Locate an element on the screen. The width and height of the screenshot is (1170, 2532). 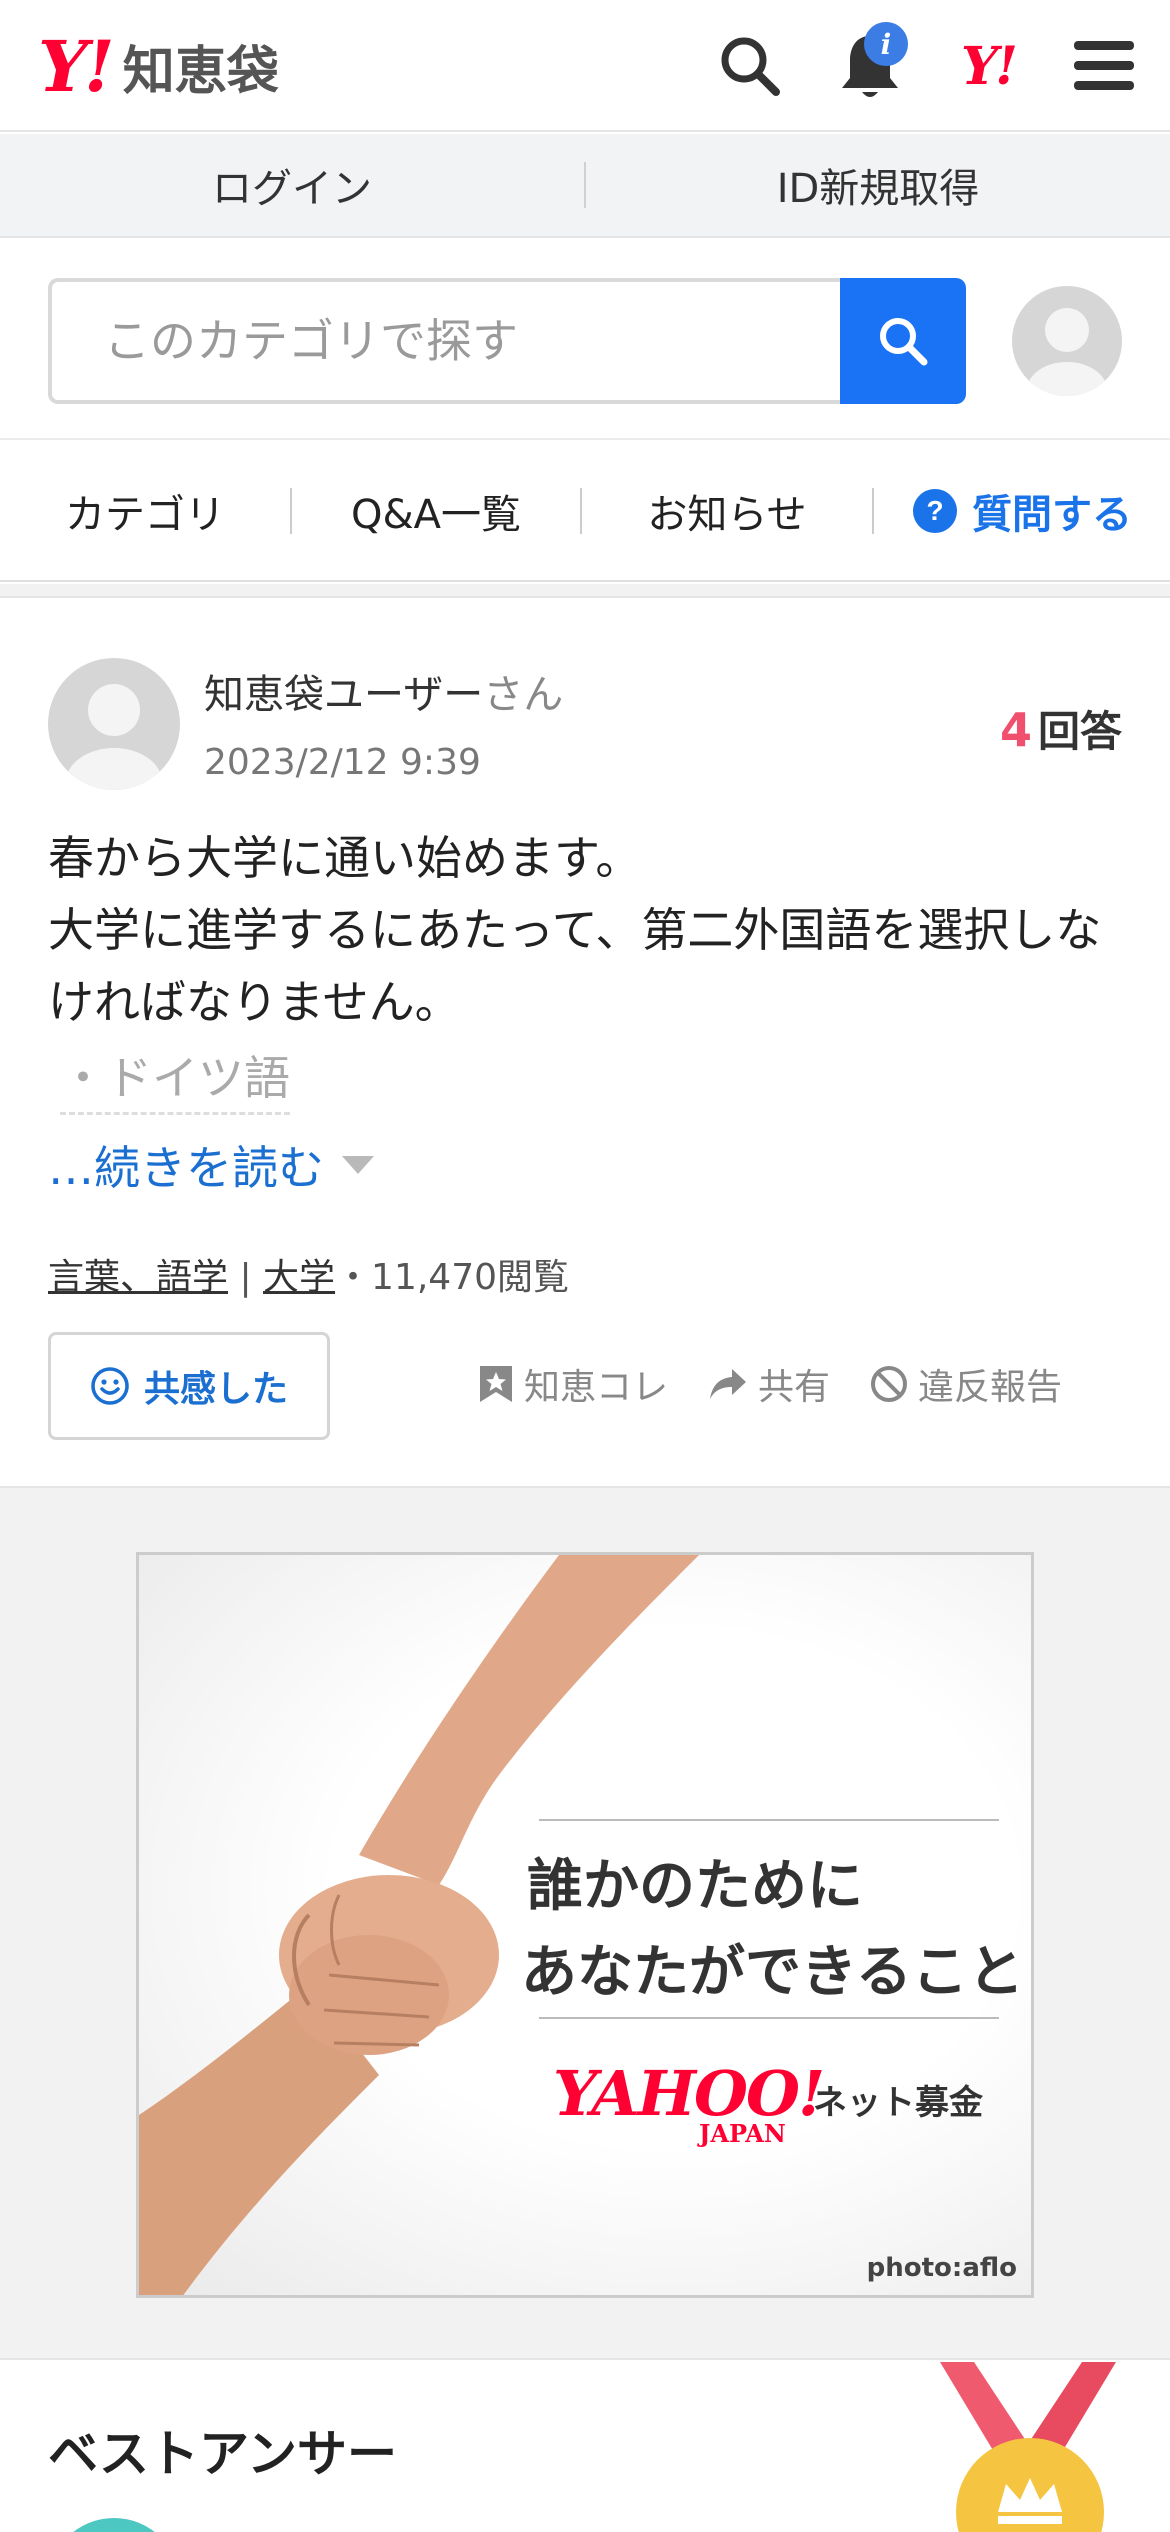
questioner-name: 知恵袋ユーザーさん is located at coordinates (383, 691).